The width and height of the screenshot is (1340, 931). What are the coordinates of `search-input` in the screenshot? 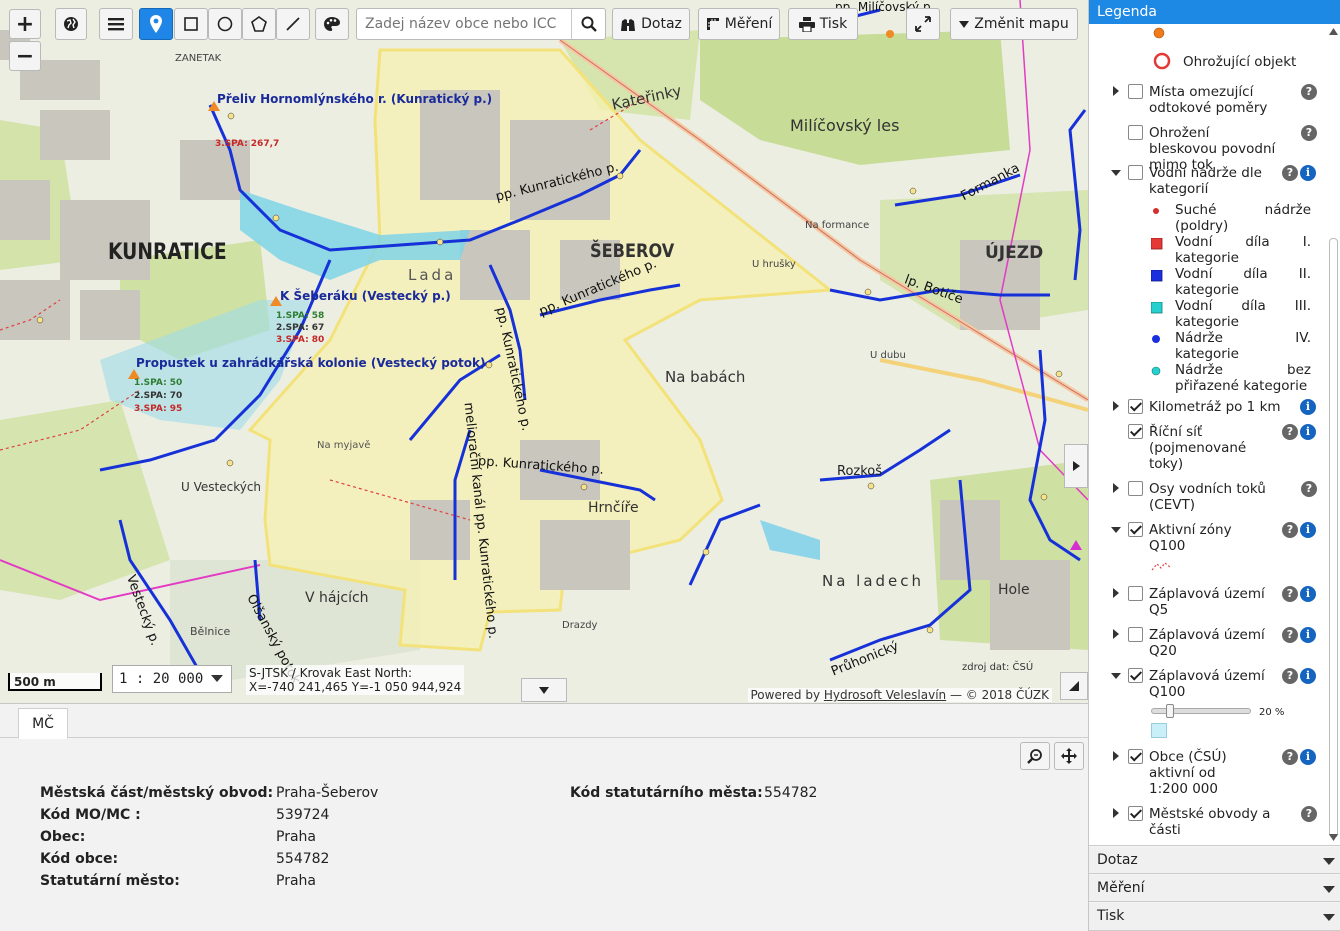 It's located at (464, 24).